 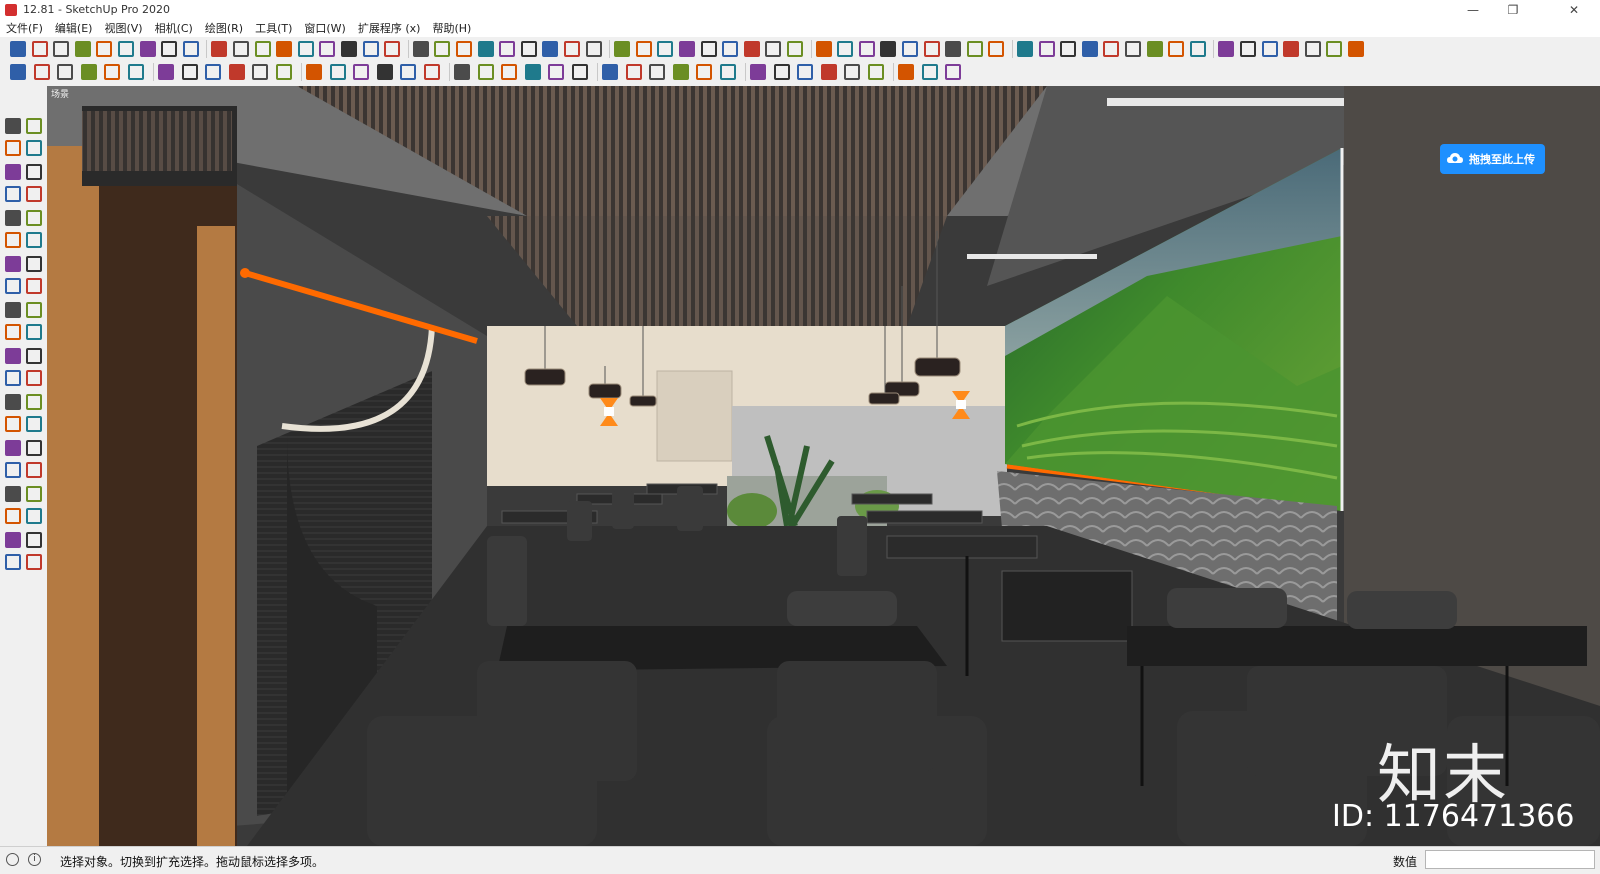 What do you see at coordinates (13, 469) in the screenshot?
I see `zoom-extents-icon` at bounding box center [13, 469].